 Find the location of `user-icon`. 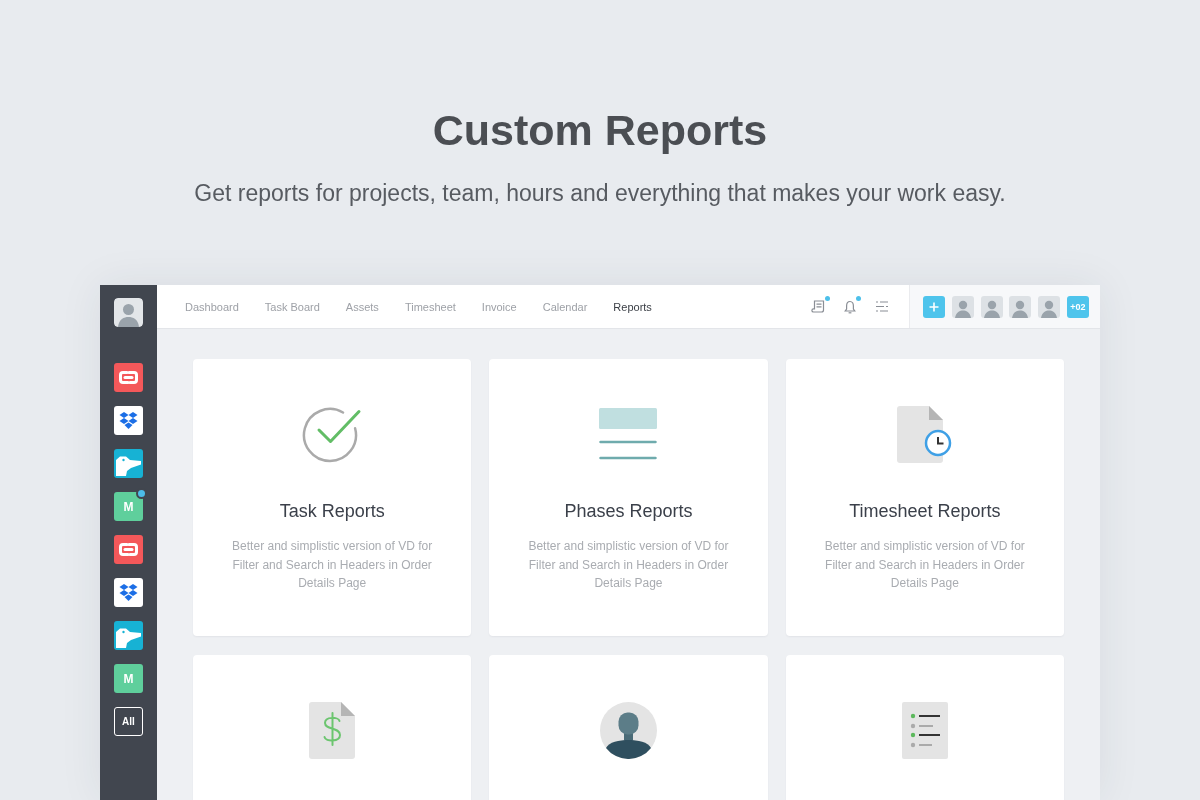

user-icon is located at coordinates (628, 730).